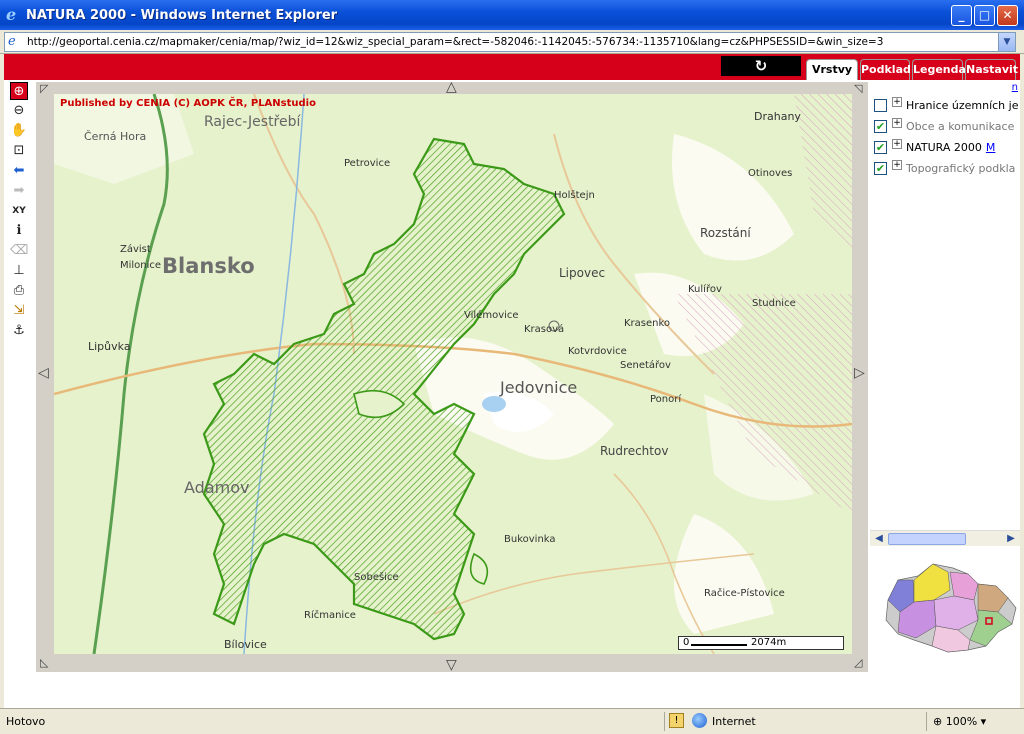  I want to click on eraser-icon: ⌫, so click(19, 251).